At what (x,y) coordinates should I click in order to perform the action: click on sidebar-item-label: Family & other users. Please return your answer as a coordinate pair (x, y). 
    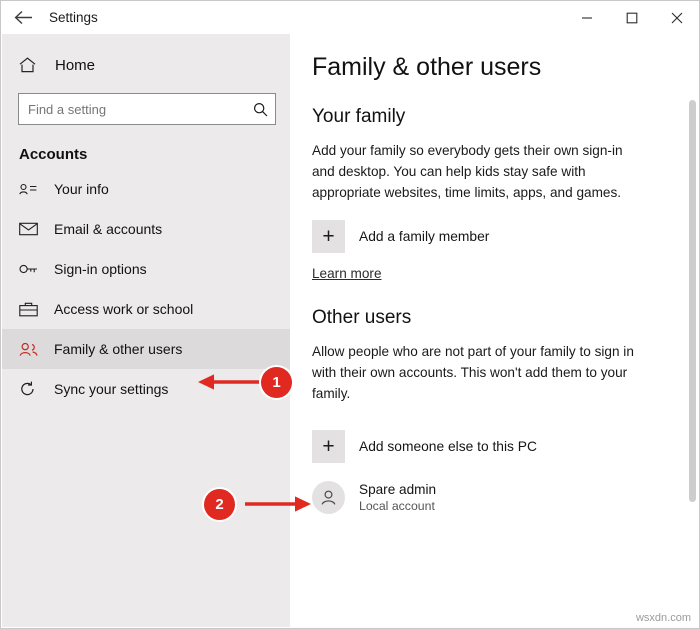
    Looking at the image, I should click on (118, 349).